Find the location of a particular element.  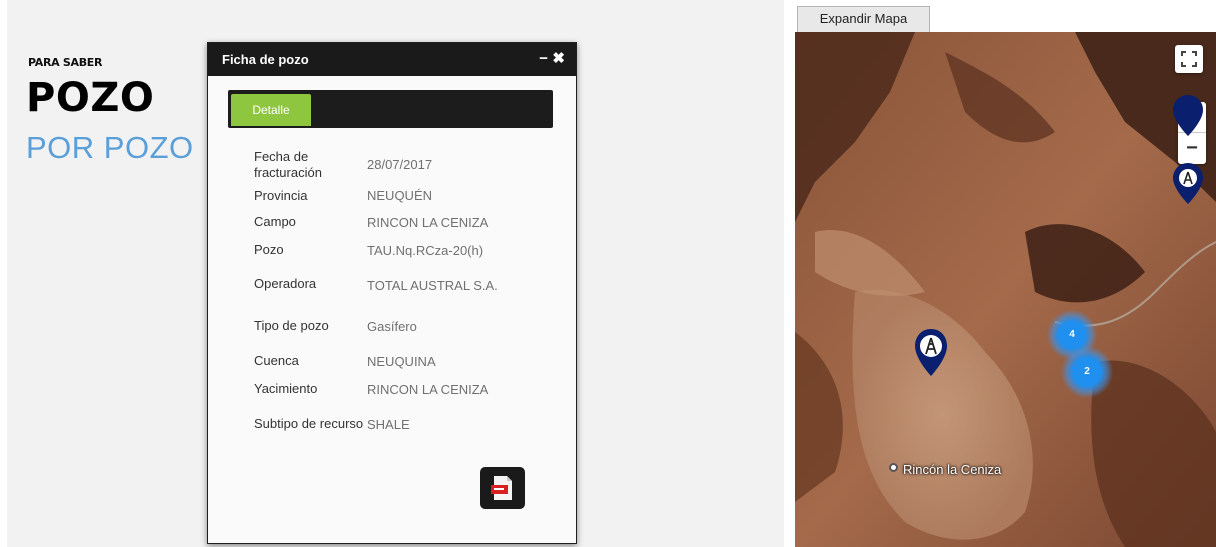

pdf-download-button is located at coordinates (502, 488).